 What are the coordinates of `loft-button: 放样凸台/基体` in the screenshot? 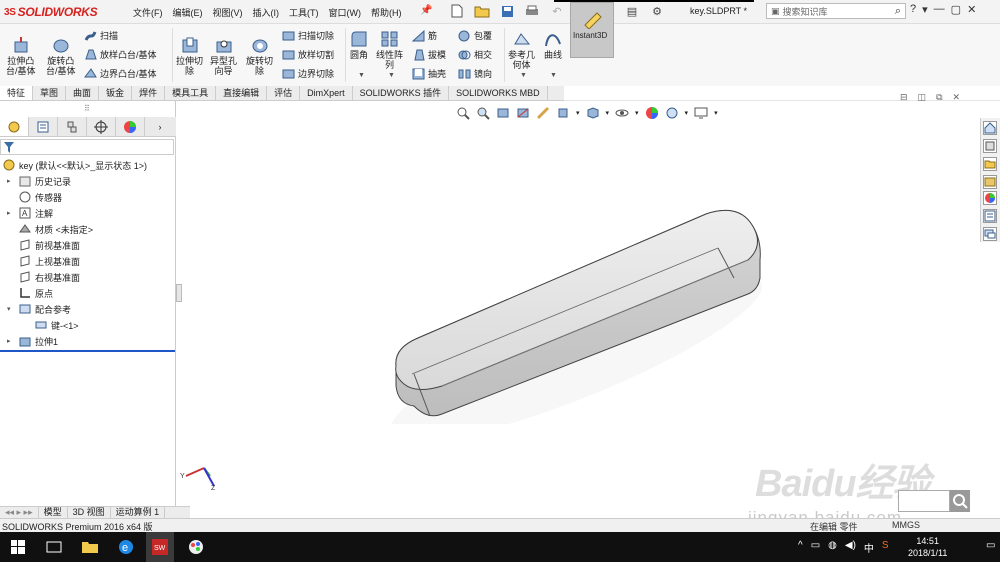 It's located at (120, 54).